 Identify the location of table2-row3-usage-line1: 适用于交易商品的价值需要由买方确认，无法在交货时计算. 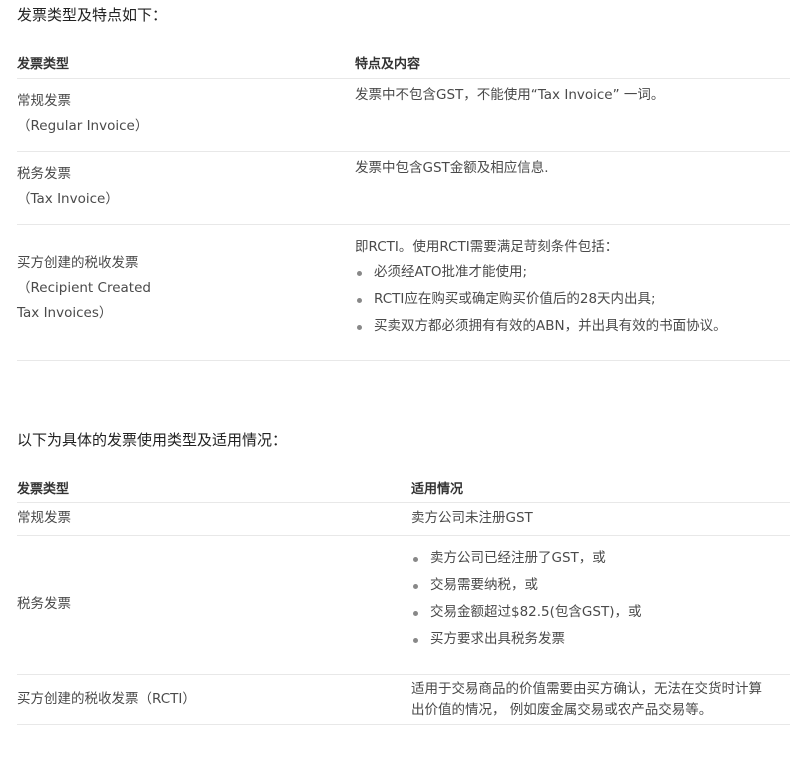
(586, 689).